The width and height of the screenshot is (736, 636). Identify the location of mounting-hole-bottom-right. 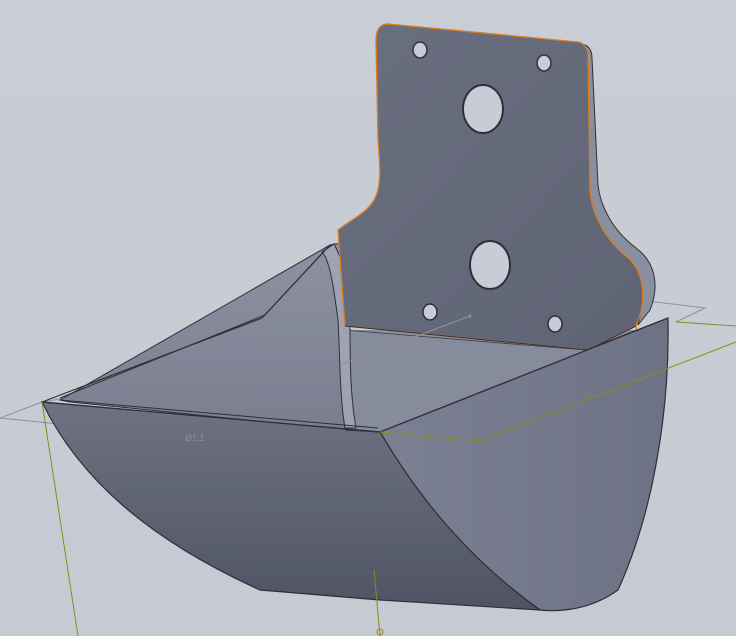
(555, 324).